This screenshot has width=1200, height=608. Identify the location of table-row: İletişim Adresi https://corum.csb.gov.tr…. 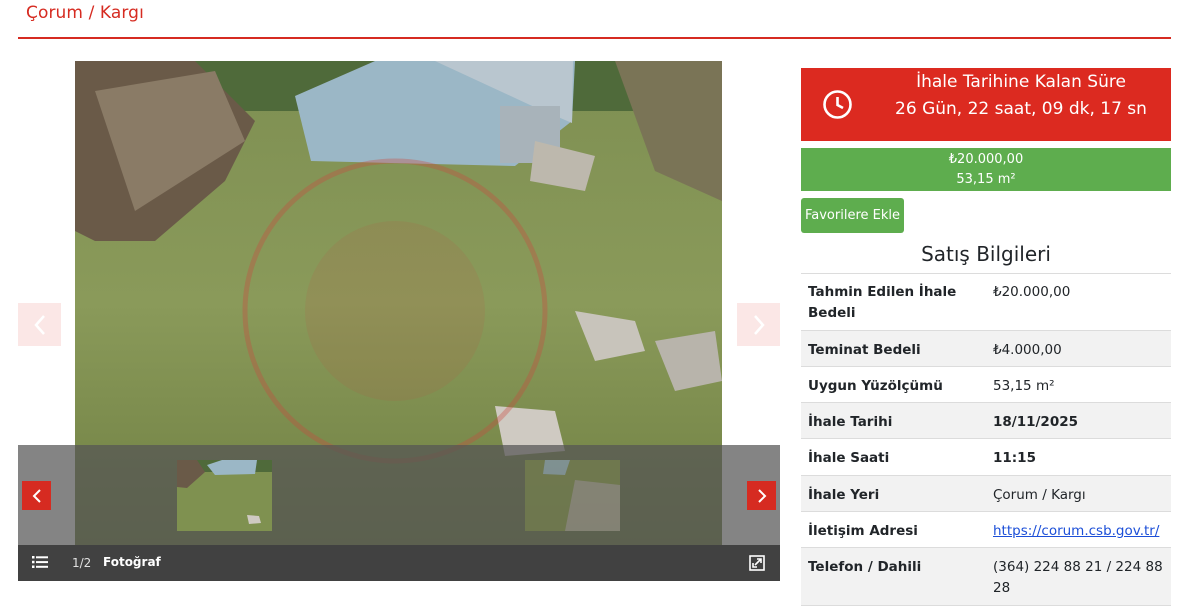
(986, 529).